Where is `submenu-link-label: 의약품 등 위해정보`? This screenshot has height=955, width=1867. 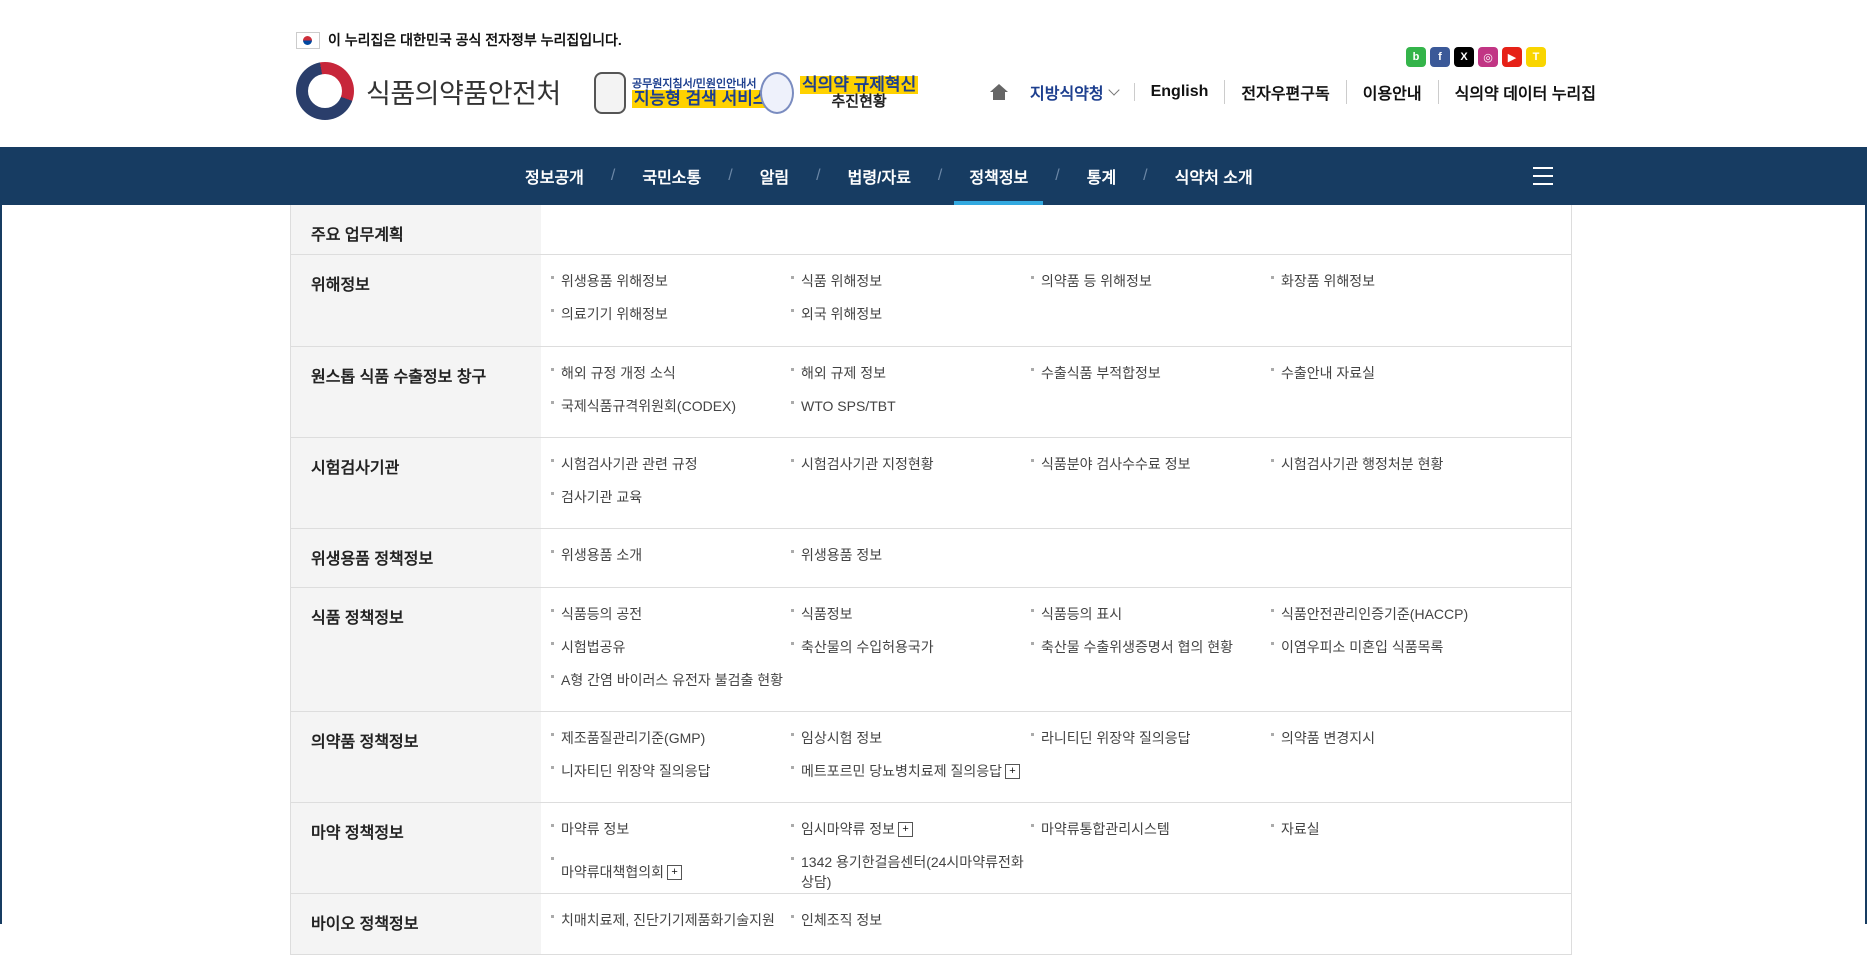
submenu-link-label: 의약품 등 위해정보 is located at coordinates (1096, 281).